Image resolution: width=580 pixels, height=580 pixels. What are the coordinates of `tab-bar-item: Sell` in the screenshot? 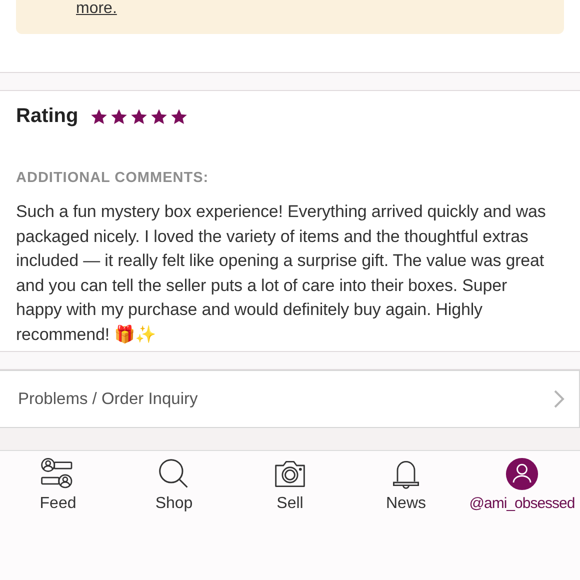 It's located at (290, 518).